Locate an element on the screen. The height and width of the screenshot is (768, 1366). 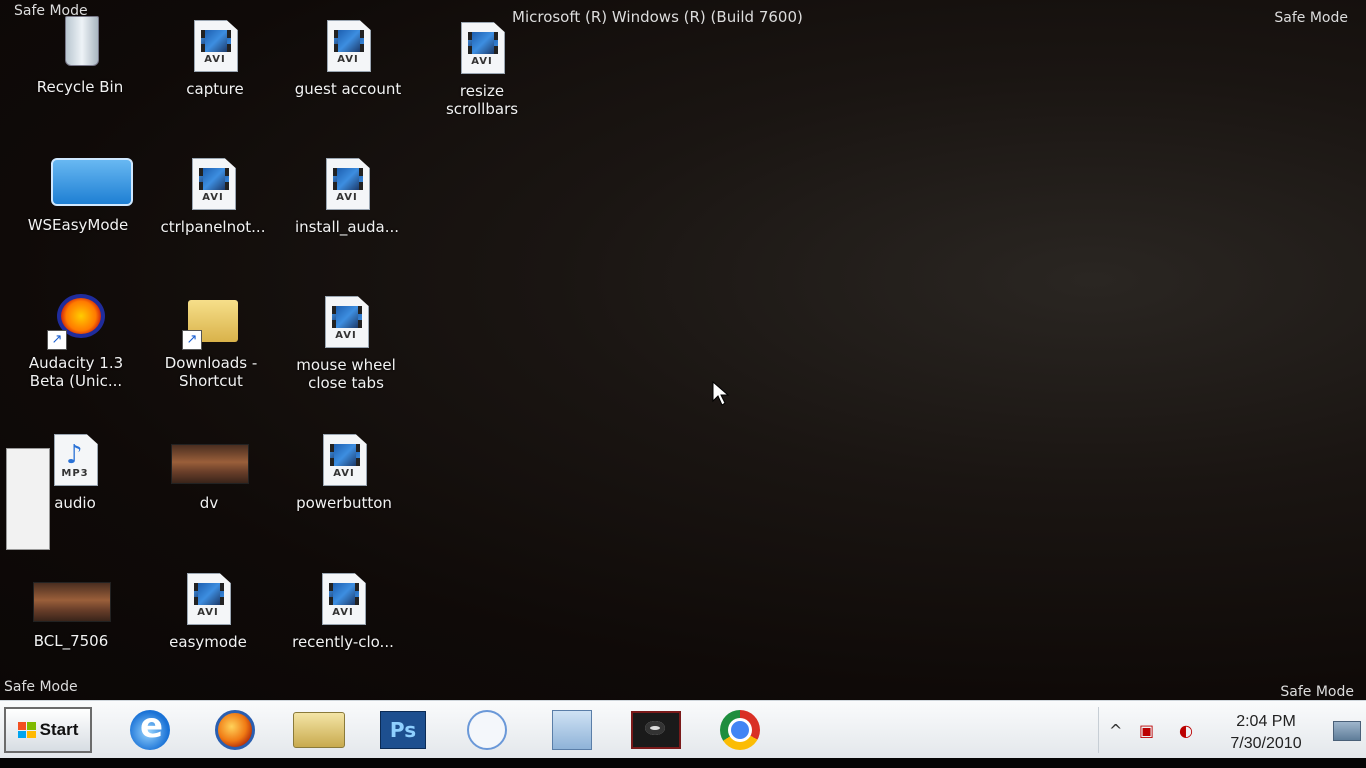
start-button: Start is located at coordinates (48, 730).